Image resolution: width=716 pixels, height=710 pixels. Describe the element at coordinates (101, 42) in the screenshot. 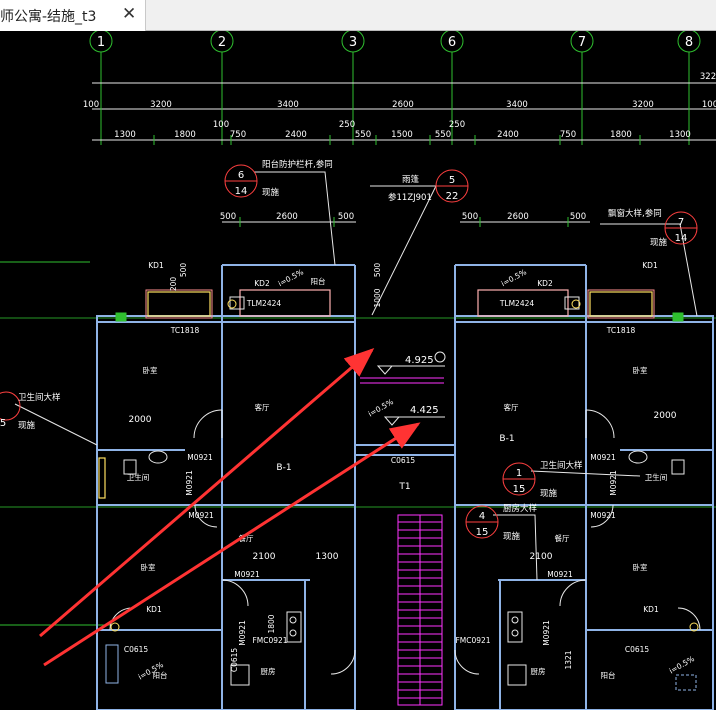

I see `axis-label: 1` at that location.